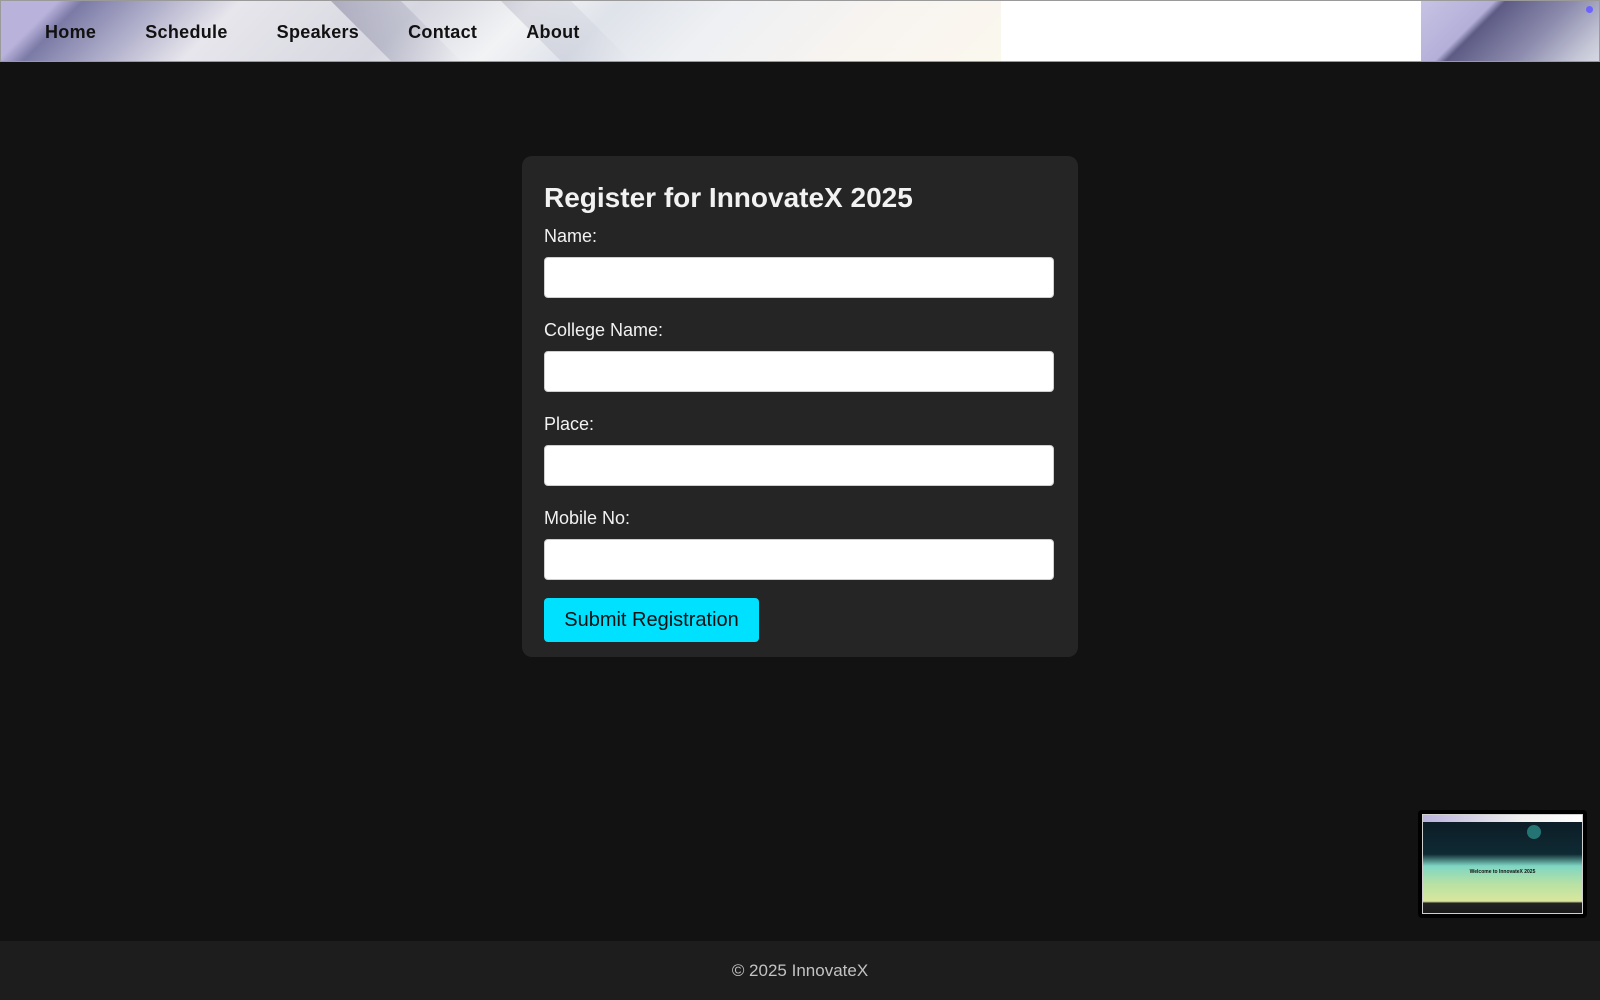 Image resolution: width=1600 pixels, height=1000 pixels. Describe the element at coordinates (799, 465) in the screenshot. I see `place-input` at that location.